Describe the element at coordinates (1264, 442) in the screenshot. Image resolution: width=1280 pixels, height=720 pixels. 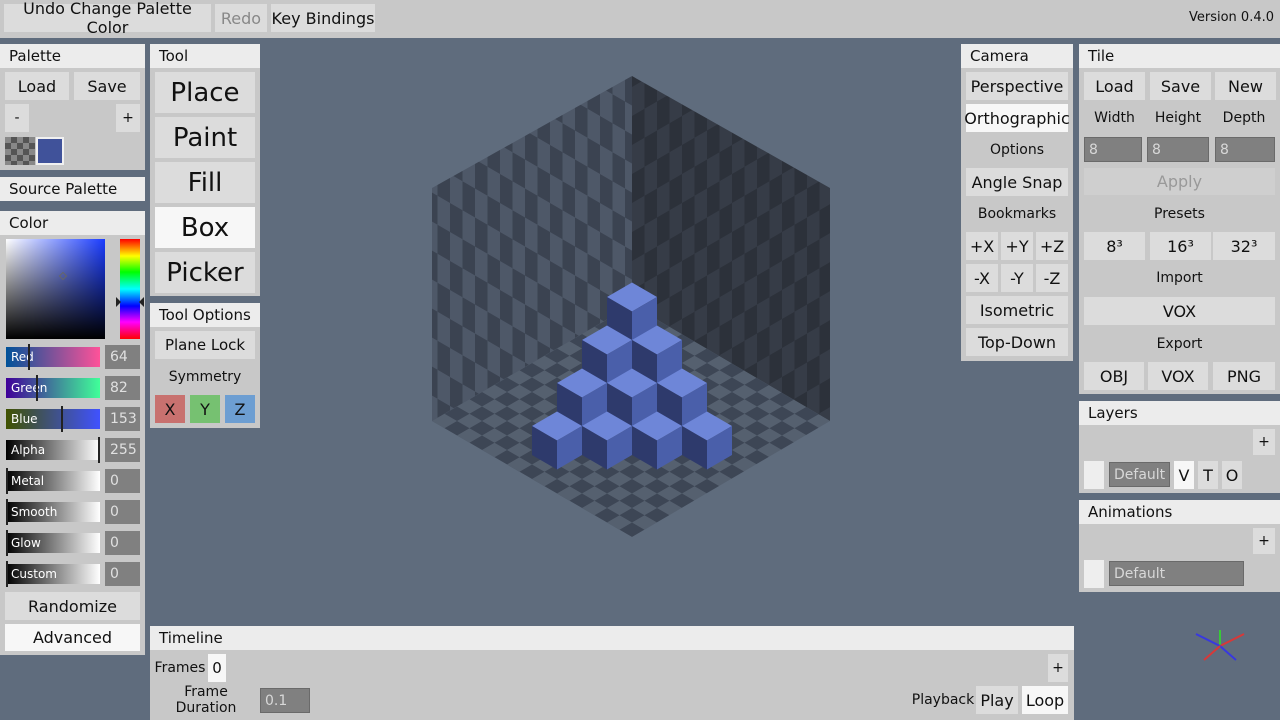
I see `add-layer-button: +` at that location.